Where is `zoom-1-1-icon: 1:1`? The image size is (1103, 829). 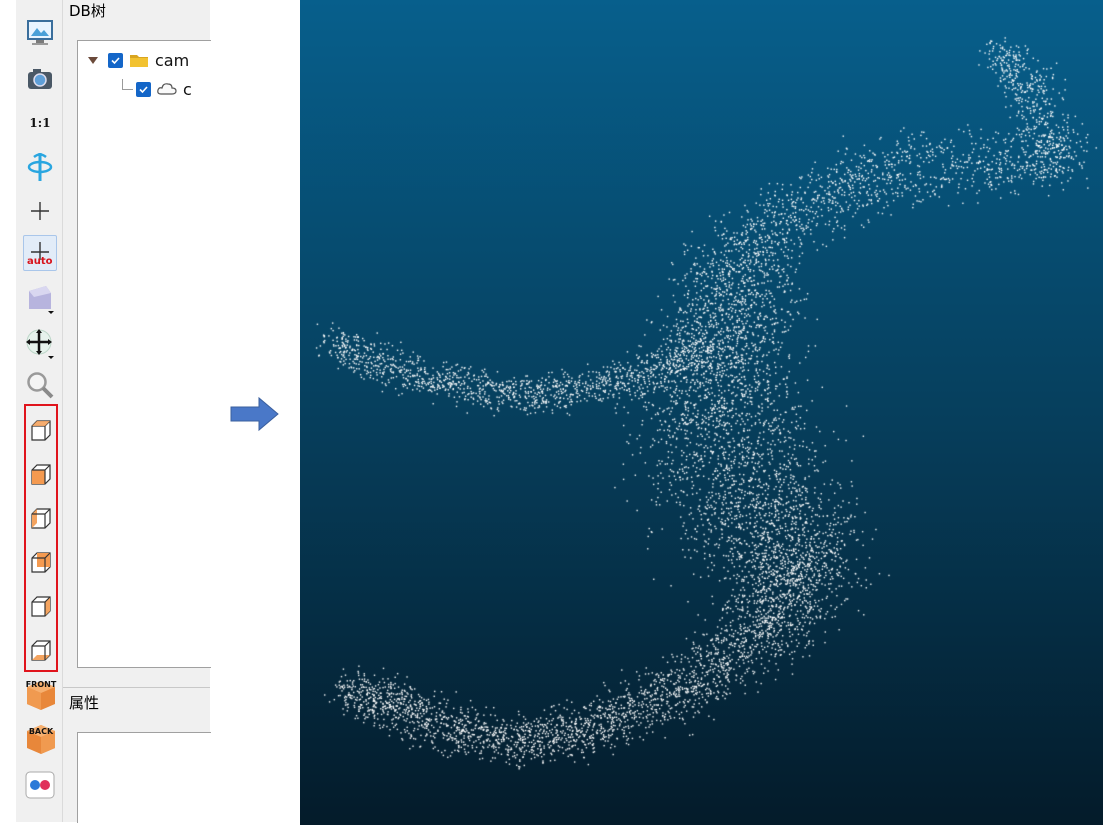
zoom-1-1-icon: 1:1 is located at coordinates (40, 123).